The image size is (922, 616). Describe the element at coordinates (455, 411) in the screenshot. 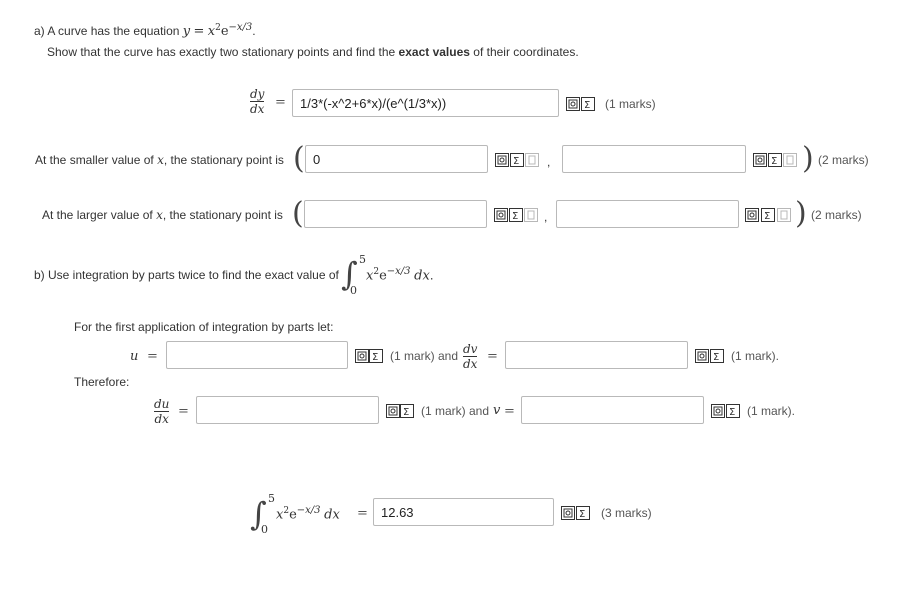

I see `dudx-marks: (1 mark) and` at that location.